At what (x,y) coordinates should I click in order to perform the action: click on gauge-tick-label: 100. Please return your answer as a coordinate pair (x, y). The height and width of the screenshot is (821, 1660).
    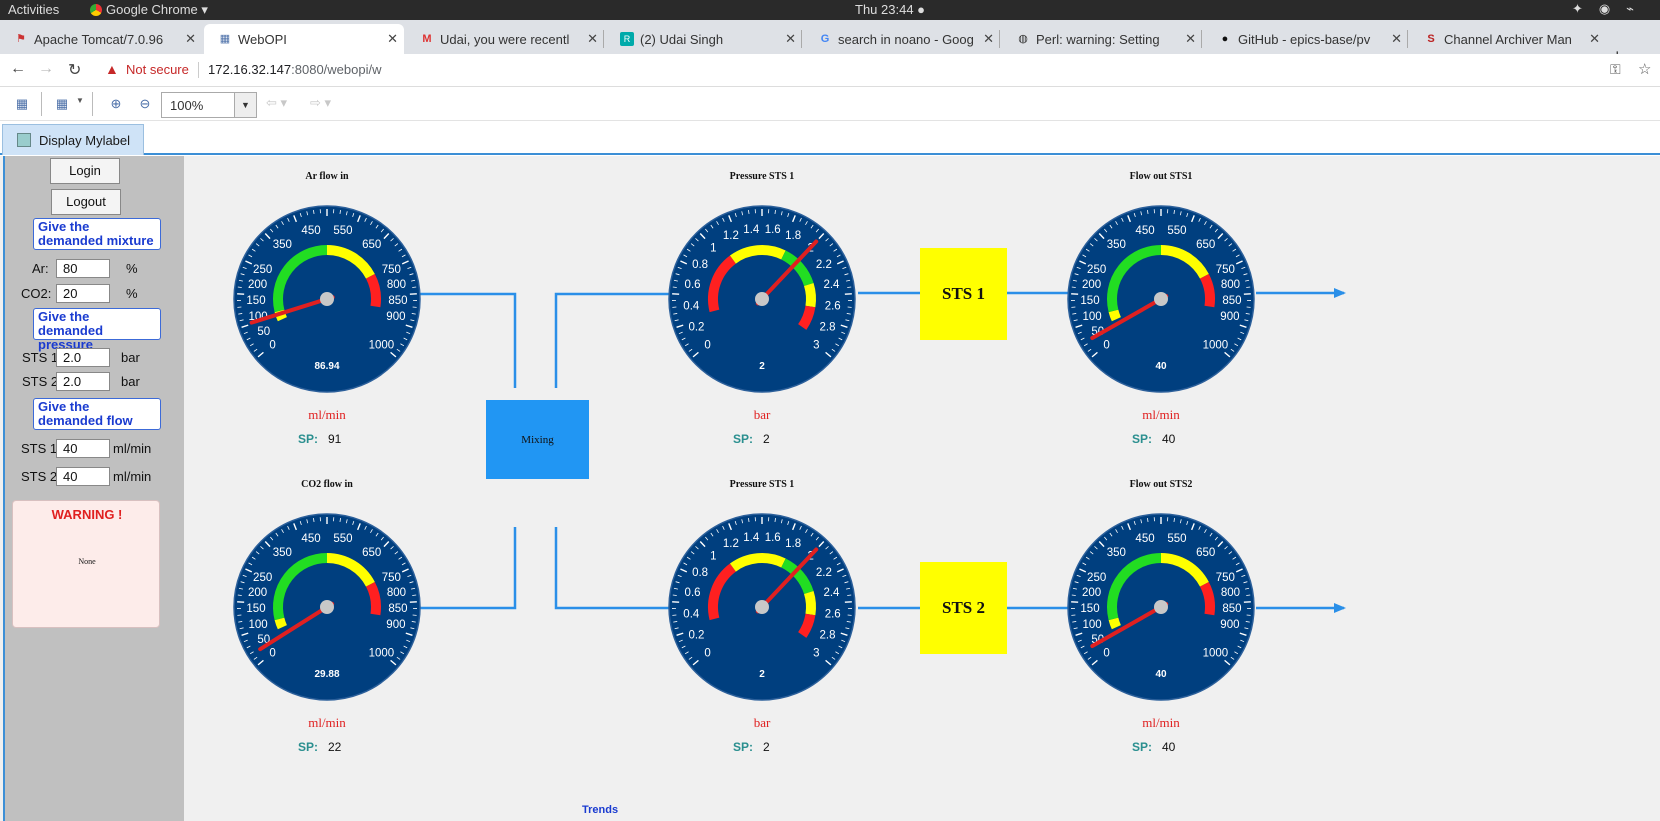
    Looking at the image, I should click on (1092, 317).